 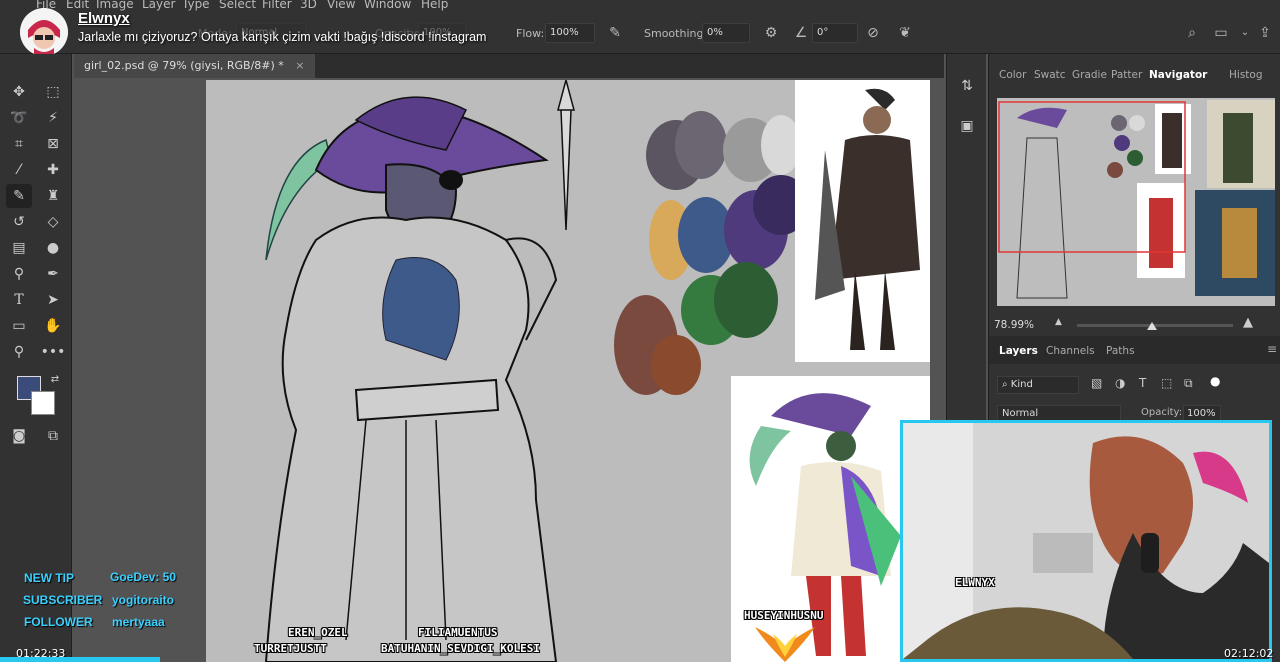 What do you see at coordinates (771, 33) in the screenshot?
I see `gear-icon: ⚙` at bounding box center [771, 33].